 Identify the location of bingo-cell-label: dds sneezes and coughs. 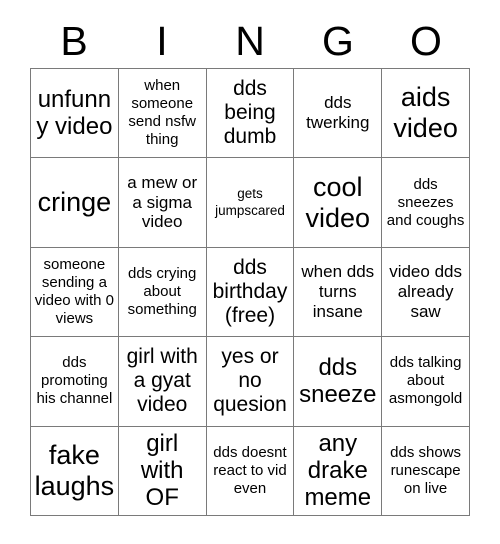
(425, 202).